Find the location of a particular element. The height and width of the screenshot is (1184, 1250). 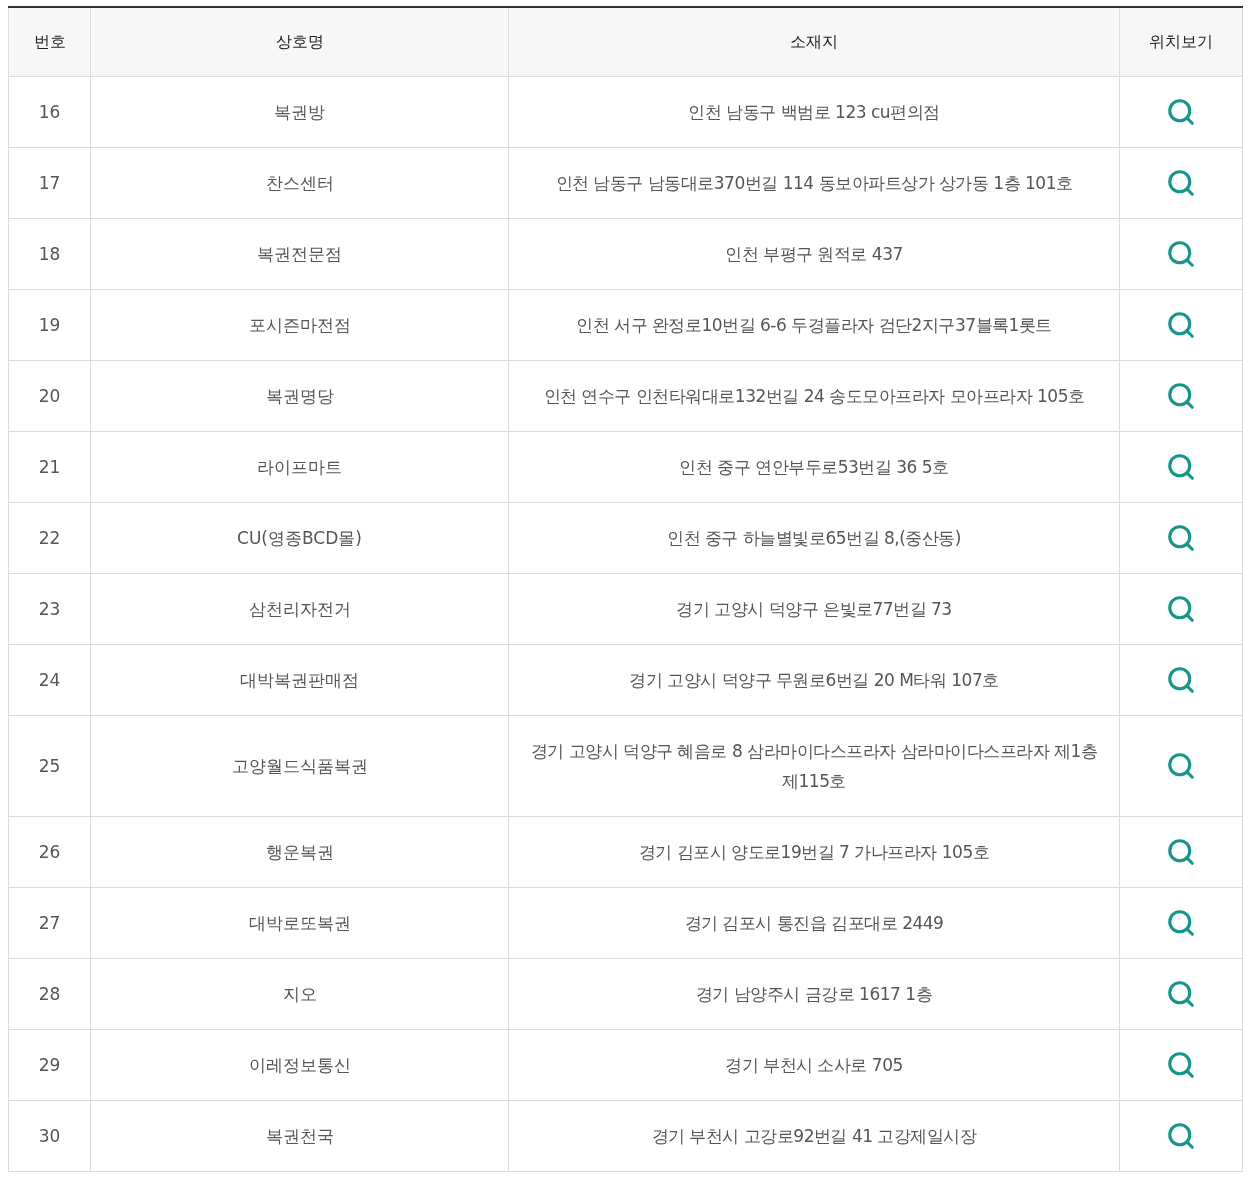

store-address: 인천 중구 하늘별빛로65번길 8,(중산동) is located at coordinates (814, 537).